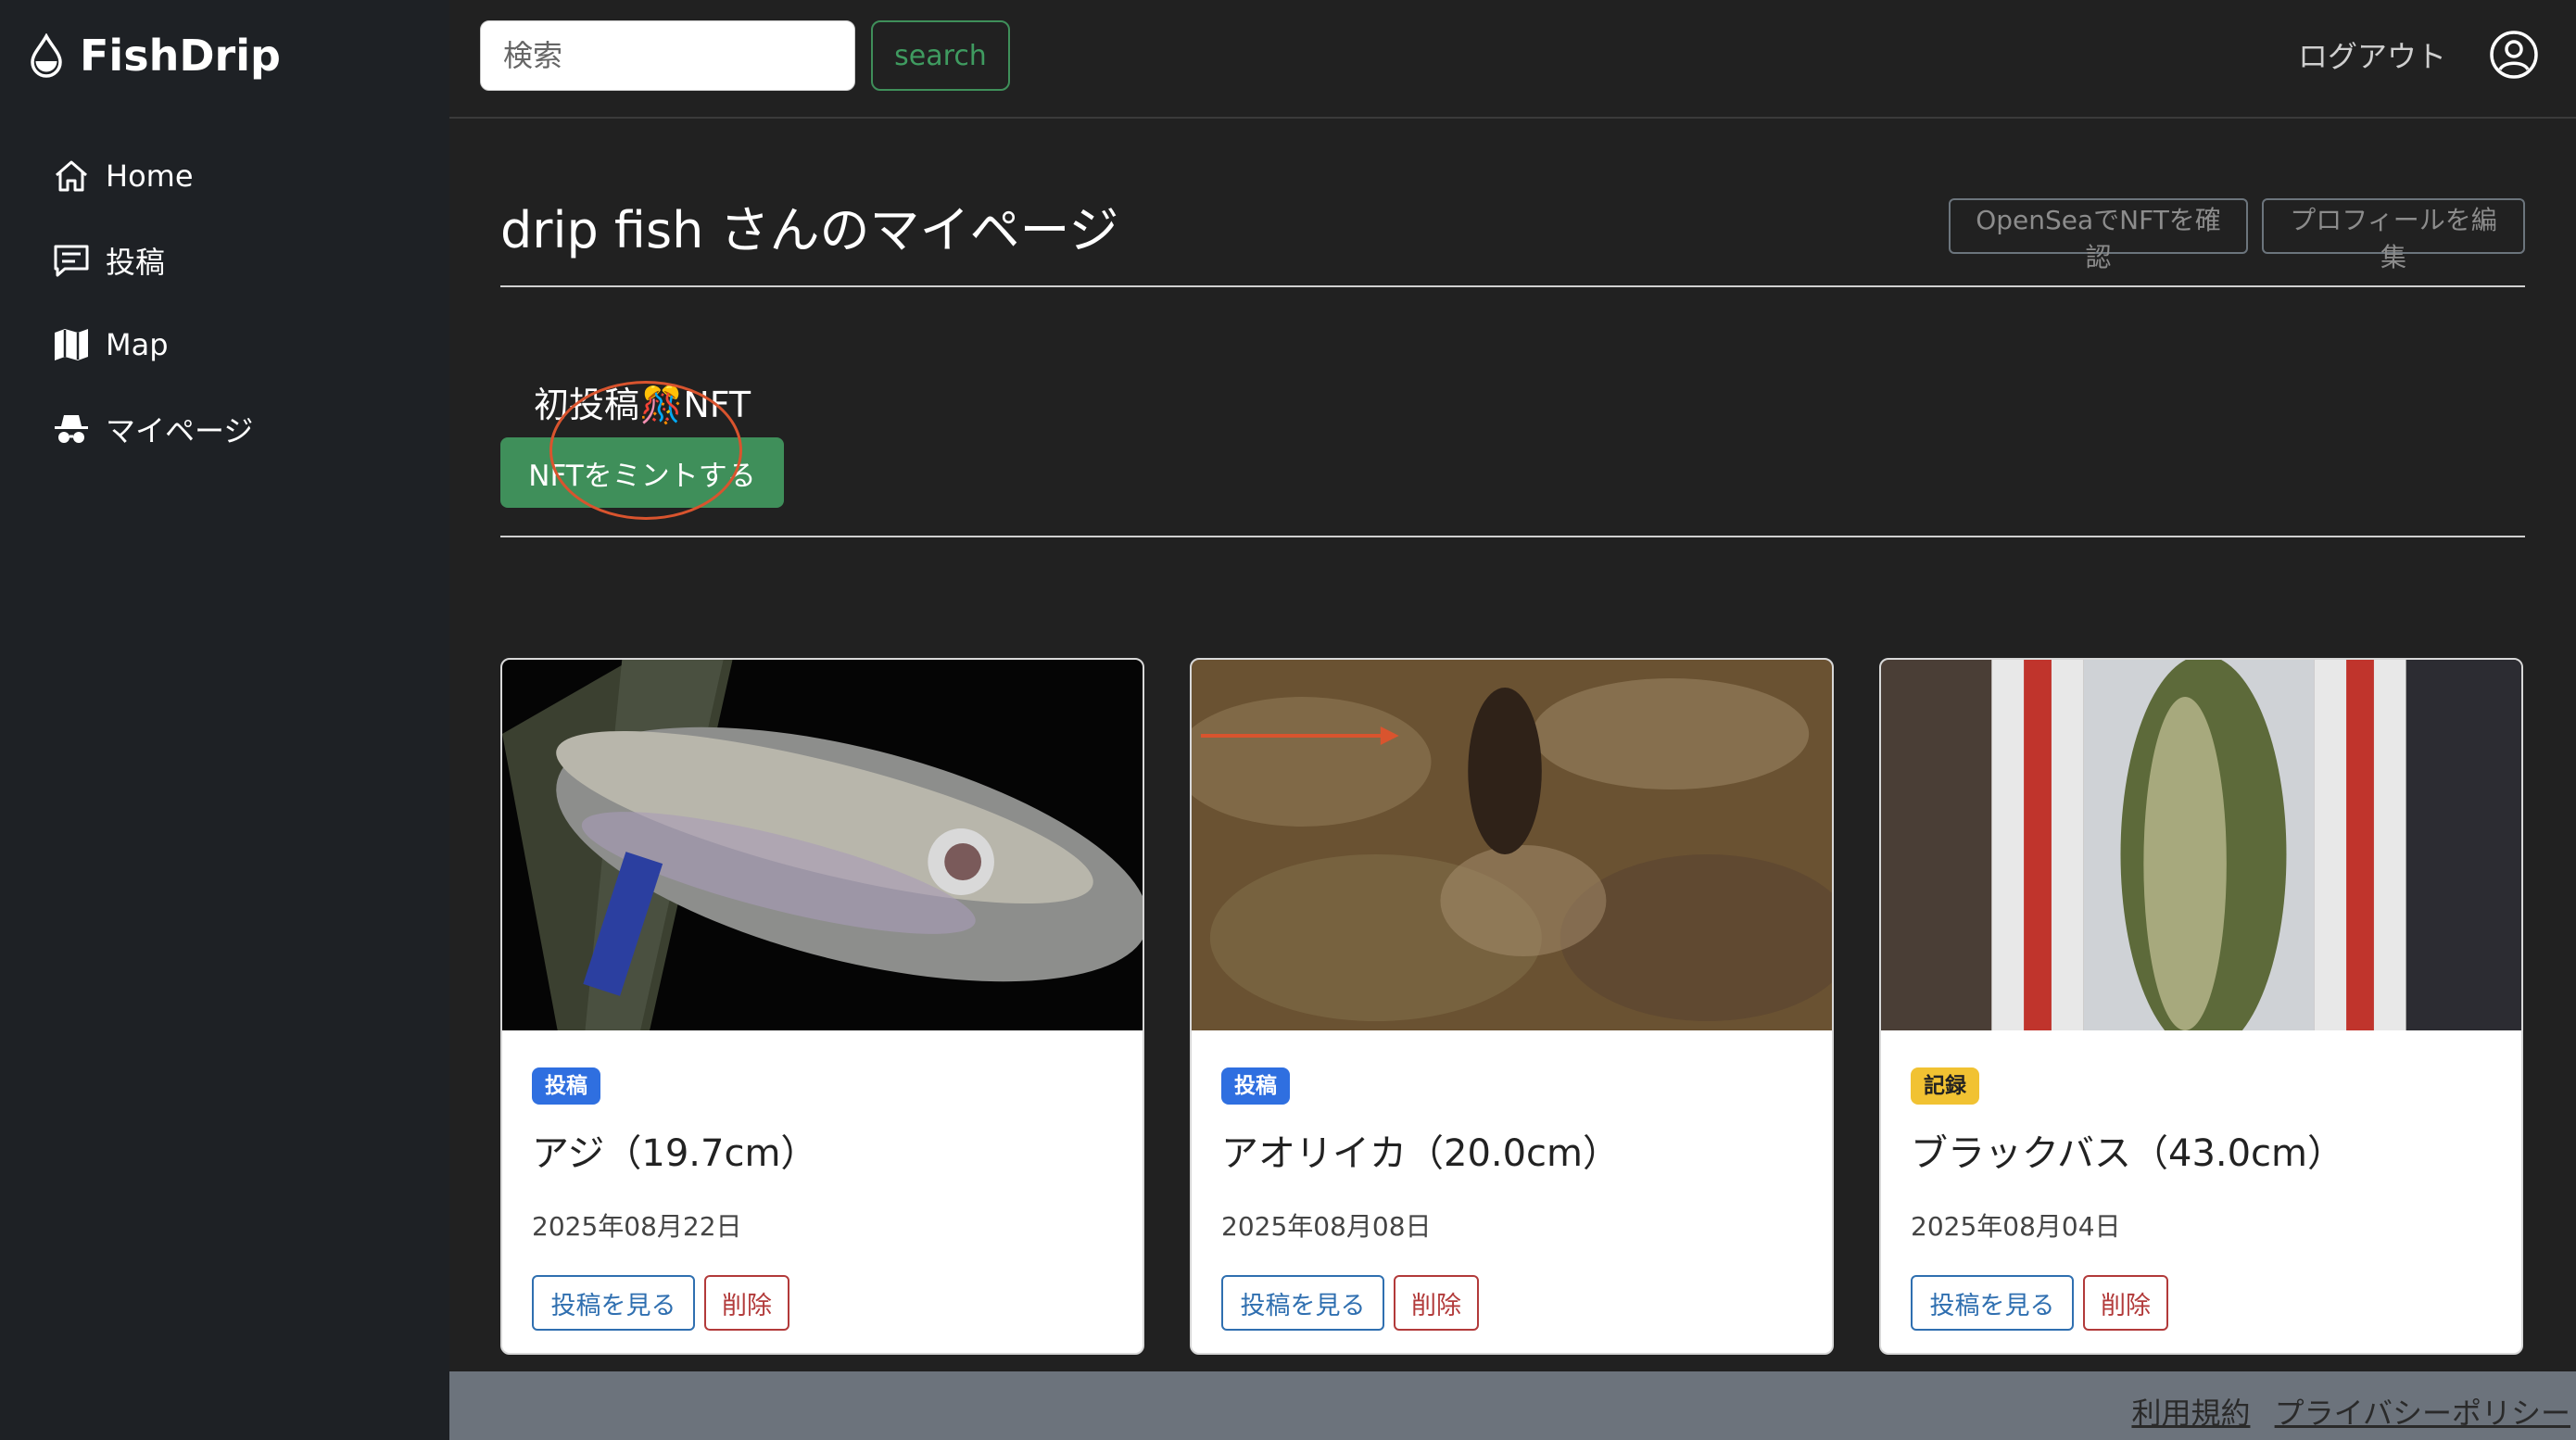 The image size is (2576, 1440). Describe the element at coordinates (2098, 235) in the screenshot. I see `opensea-nft-button: OpenSeaでNFTを確認` at that location.